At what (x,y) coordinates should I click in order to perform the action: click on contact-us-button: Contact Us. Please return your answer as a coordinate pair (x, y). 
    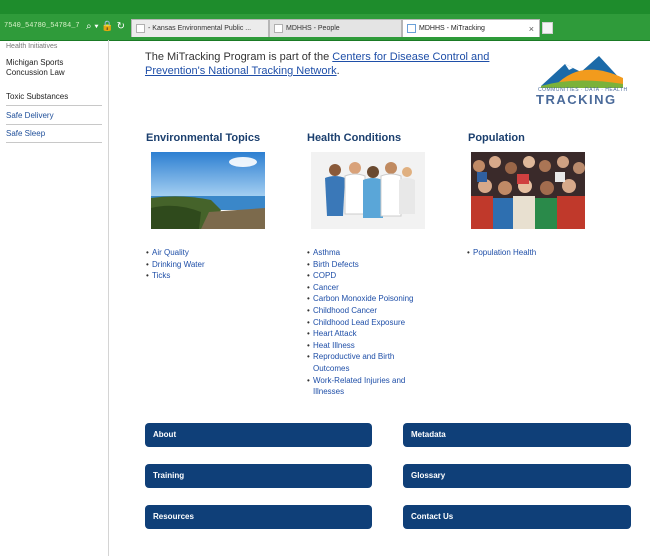
    Looking at the image, I should click on (517, 517).